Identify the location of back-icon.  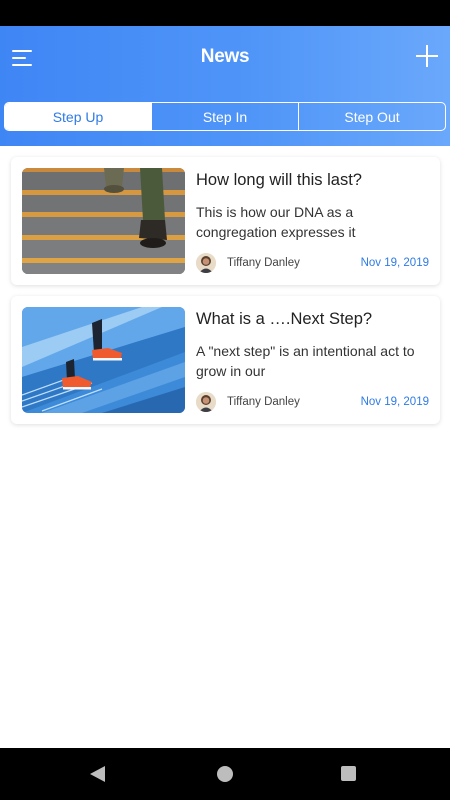
(97, 774).